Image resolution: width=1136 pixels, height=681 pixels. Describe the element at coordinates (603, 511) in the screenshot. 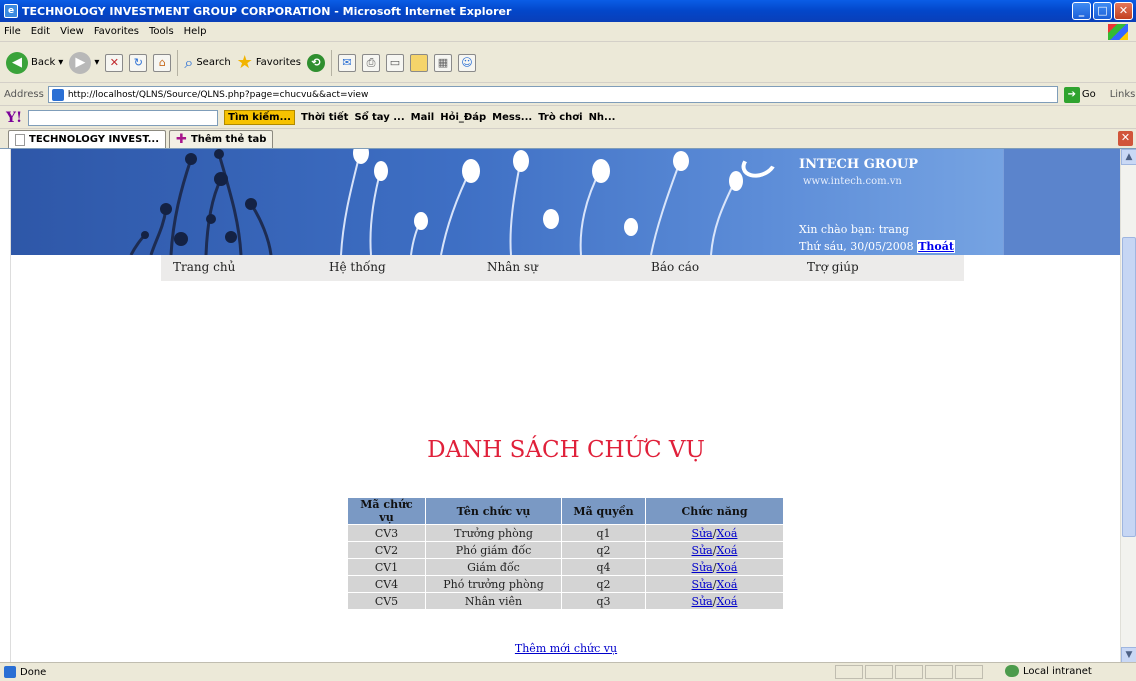

I see `col-perm-header: Mã quyền` at that location.